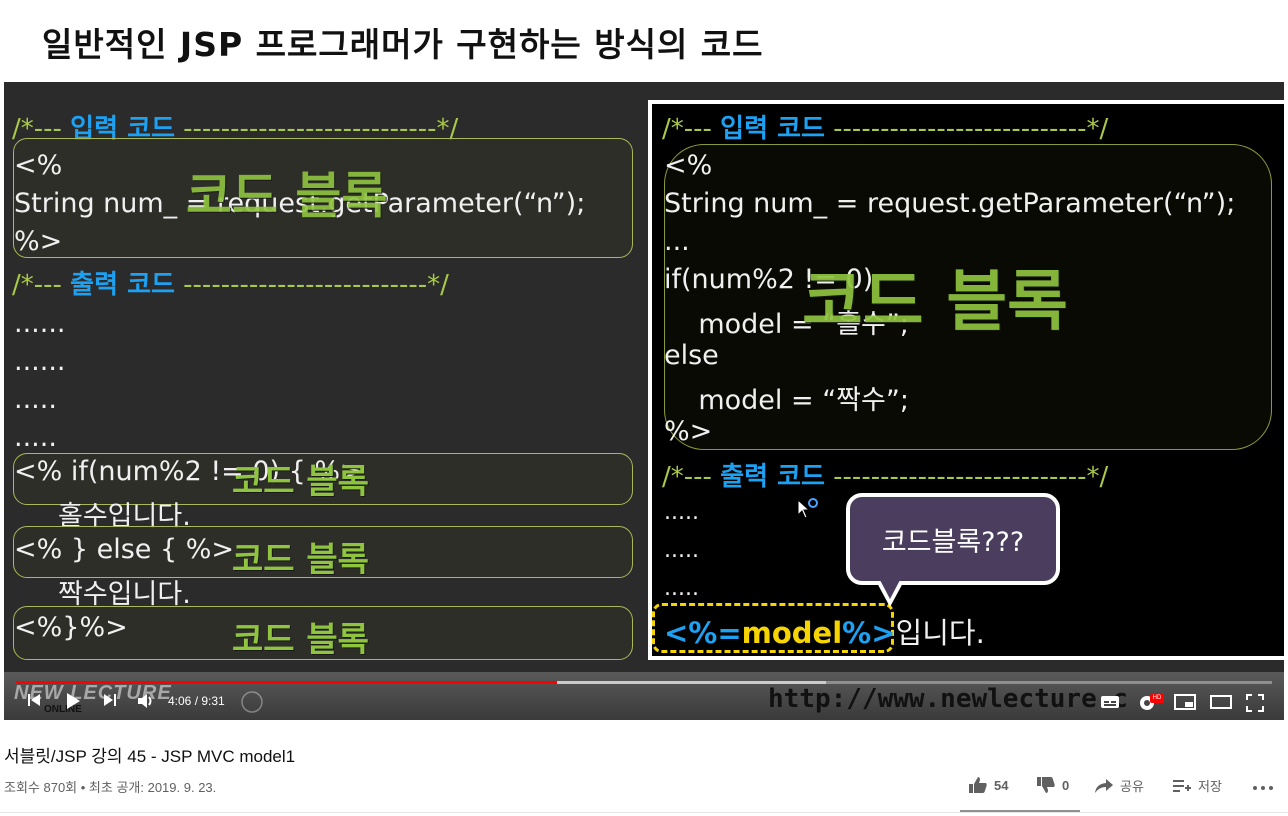 Image resolution: width=1288 pixels, height=816 pixels. I want to click on video-title: 서블릿/JSP 강의 45 - JSP MVC model1, so click(150, 756).